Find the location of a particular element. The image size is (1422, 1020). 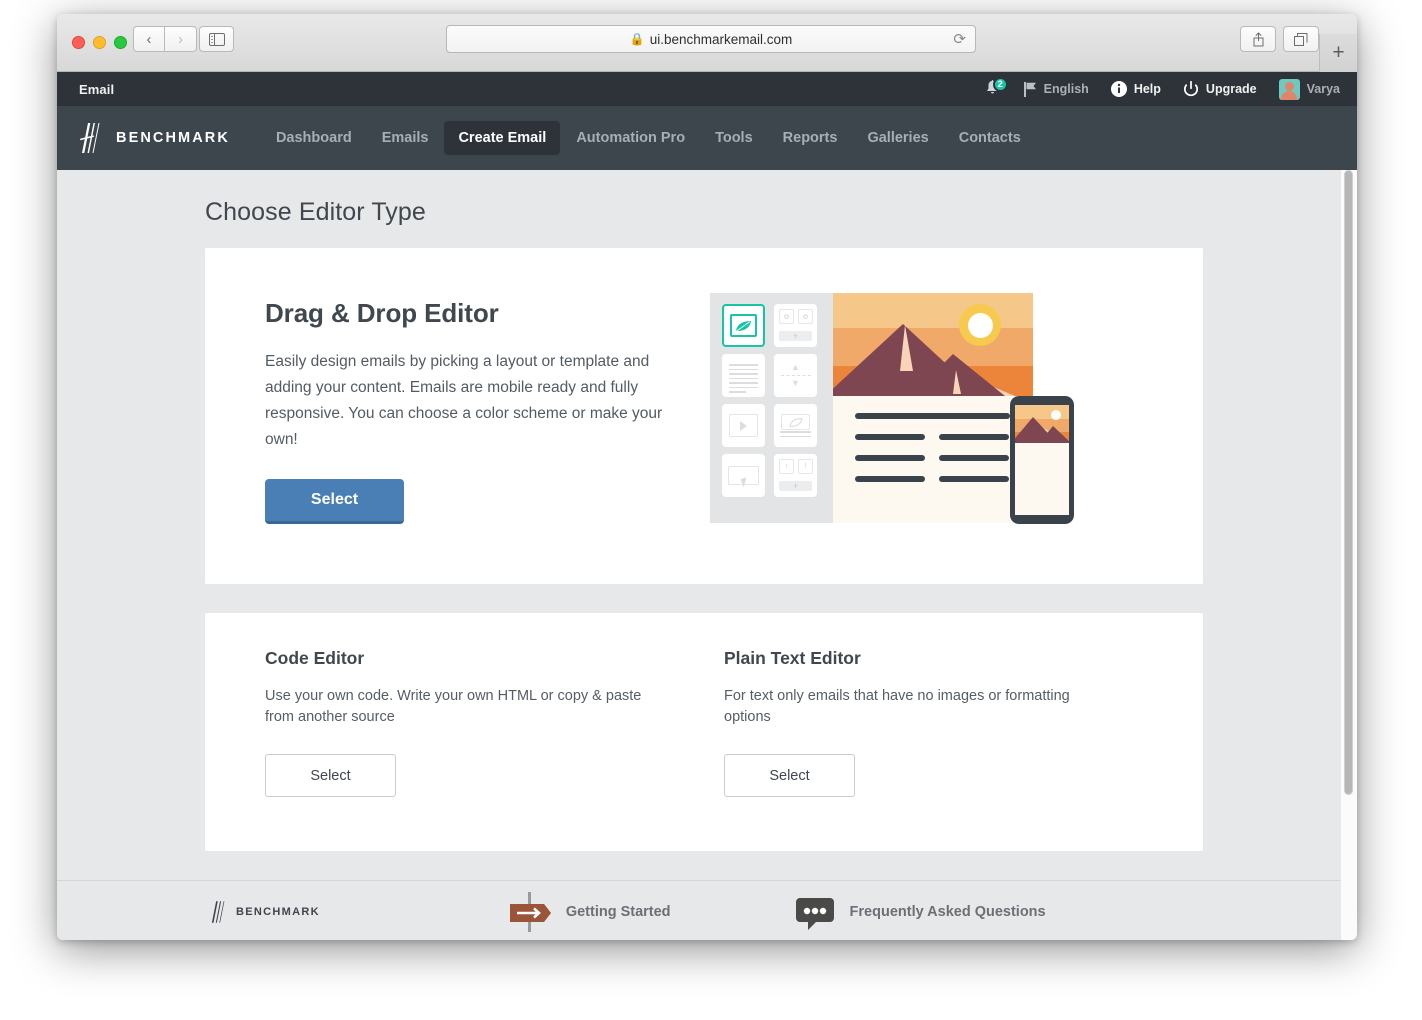

footer-brand-name: BENCHMARK is located at coordinates (278, 911).